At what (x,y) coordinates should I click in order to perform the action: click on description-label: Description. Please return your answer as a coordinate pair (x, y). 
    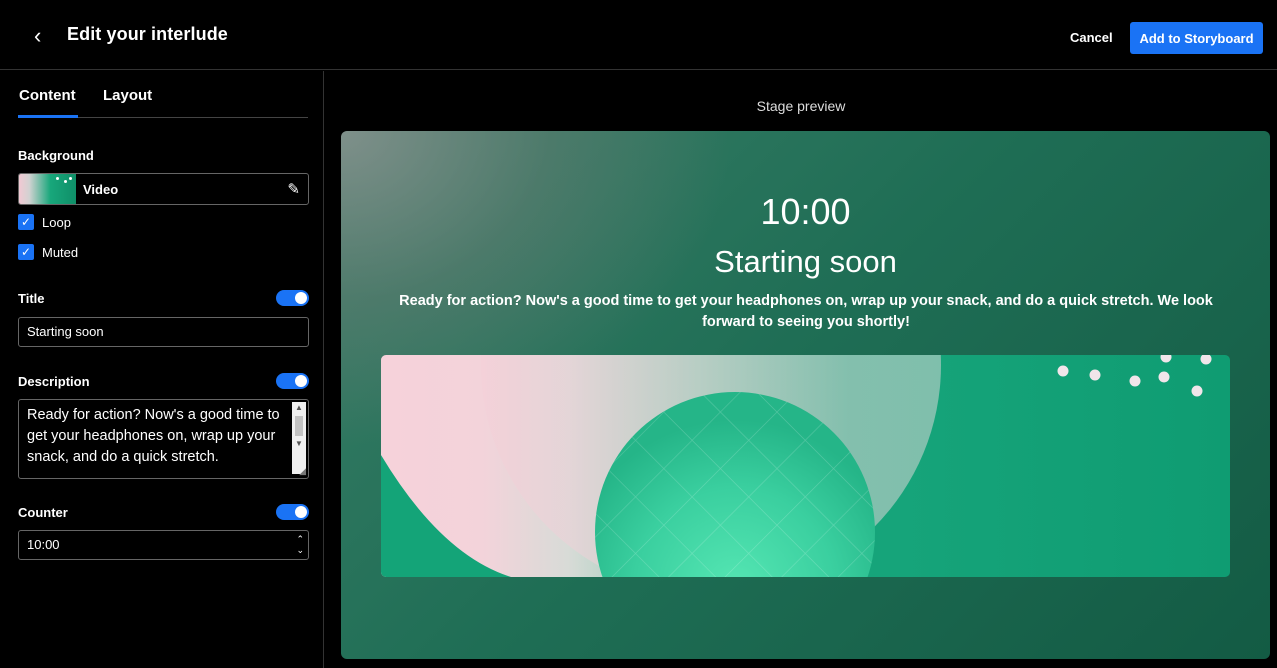
    Looking at the image, I should click on (54, 381).